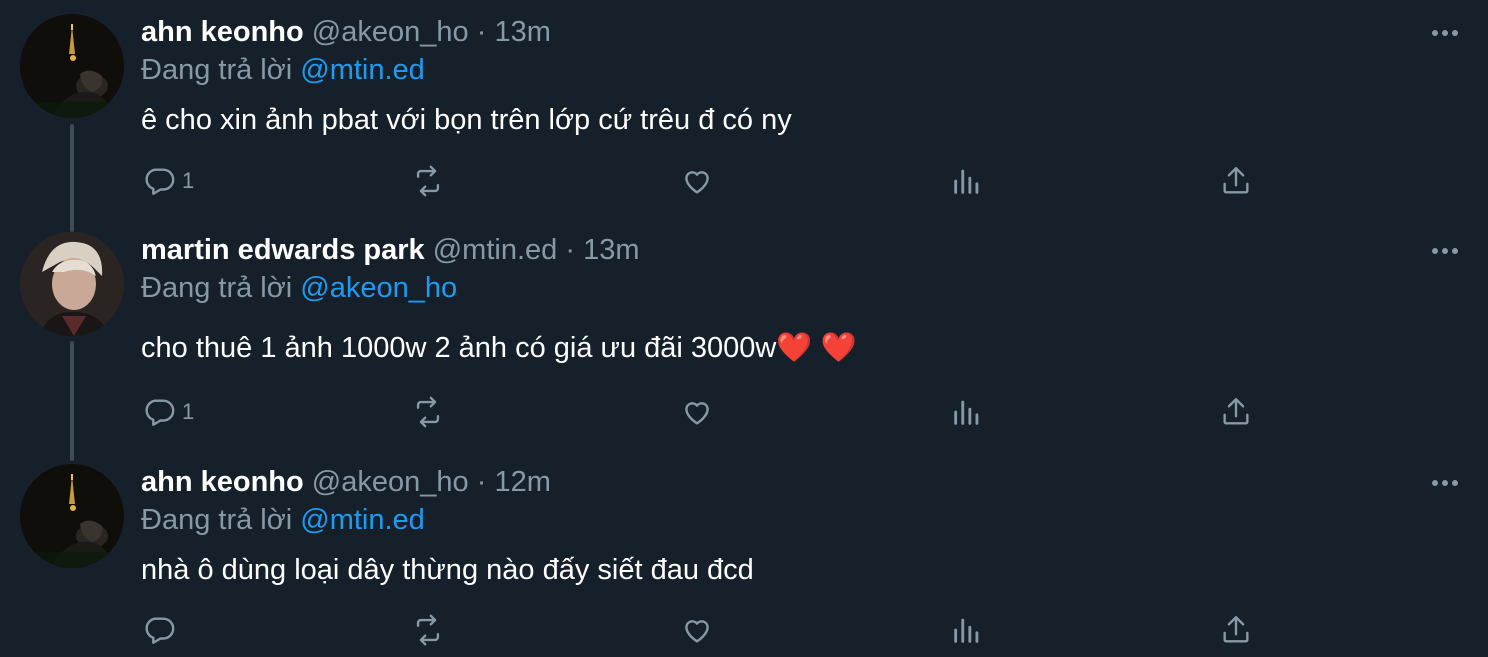 This screenshot has height=657, width=1488. I want to click on reply-button, so click(162, 630).